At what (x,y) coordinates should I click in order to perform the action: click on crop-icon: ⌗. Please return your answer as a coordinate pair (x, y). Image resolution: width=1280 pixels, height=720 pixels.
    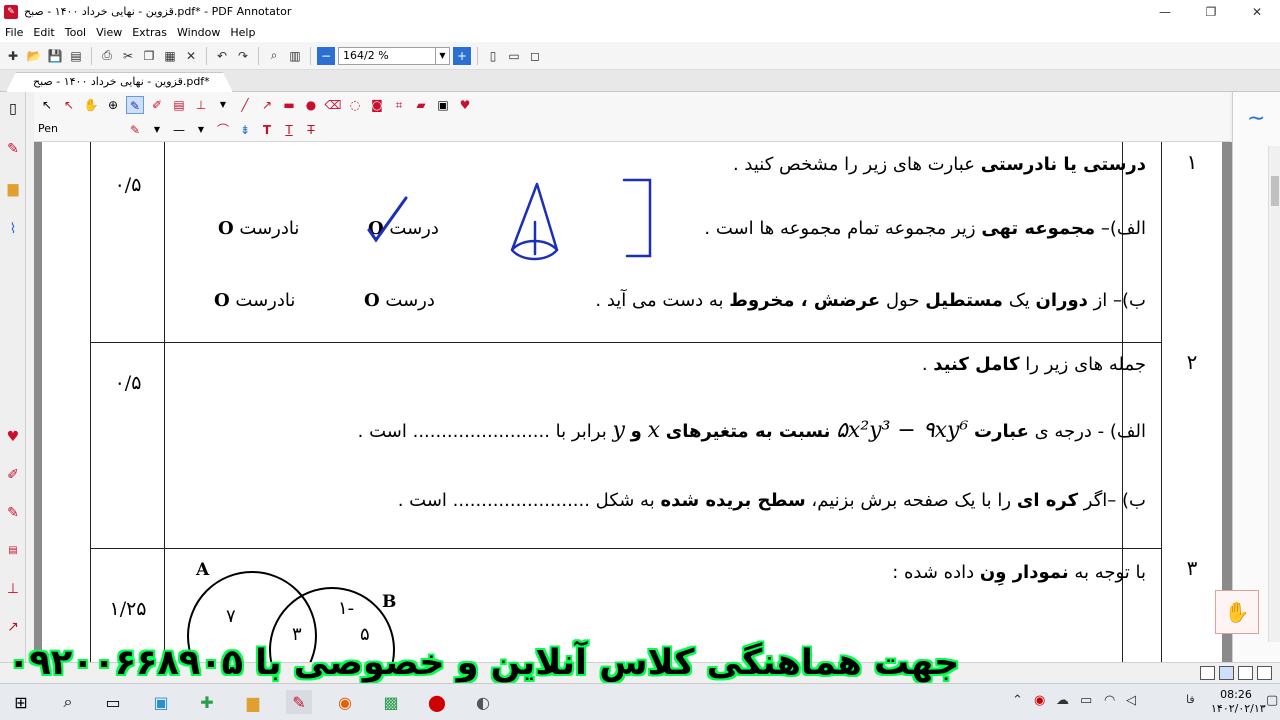
    Looking at the image, I should click on (399, 105).